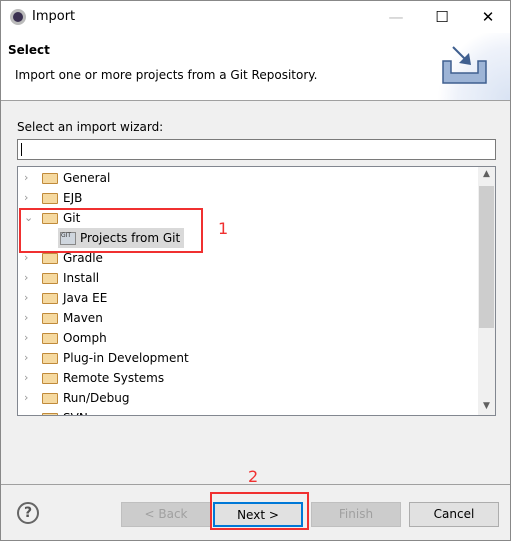 Image resolution: width=511 pixels, height=541 pixels. I want to click on scroll-down-icon: ▼, so click(486, 406).